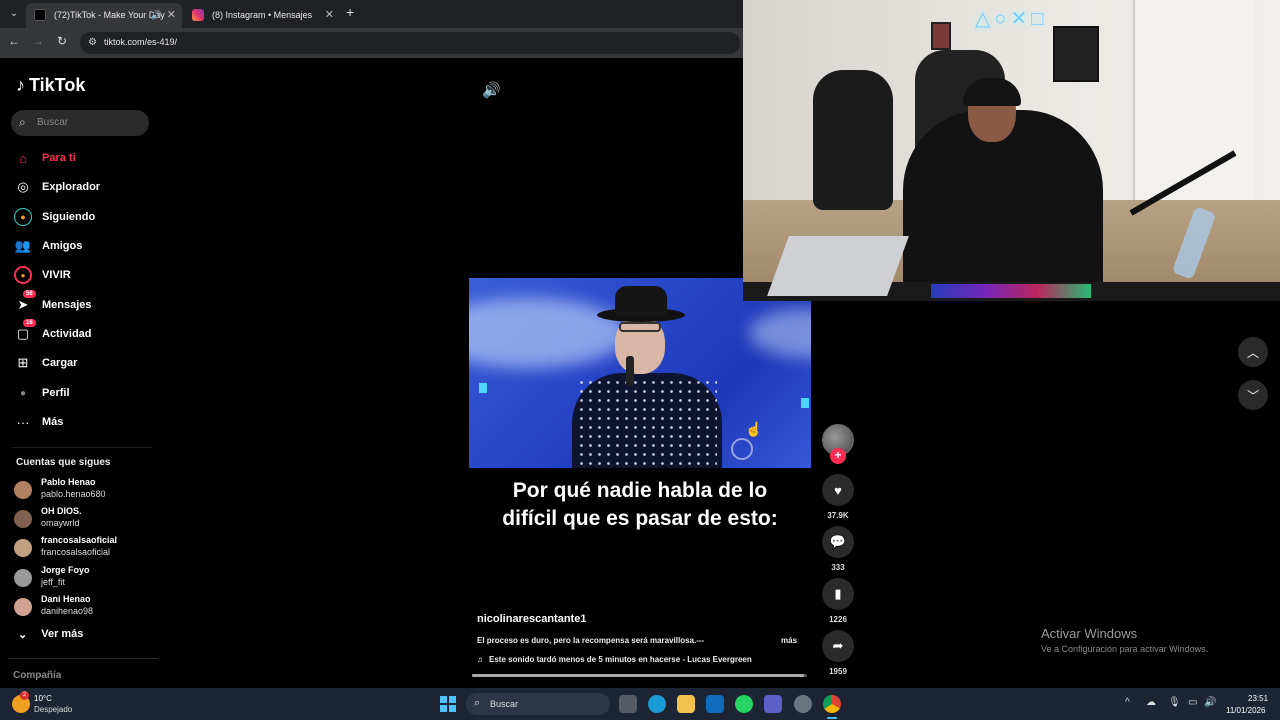 Image resolution: width=1280 pixels, height=720 pixels. Describe the element at coordinates (14, 41) in the screenshot. I see `back-icon: ←` at that location.